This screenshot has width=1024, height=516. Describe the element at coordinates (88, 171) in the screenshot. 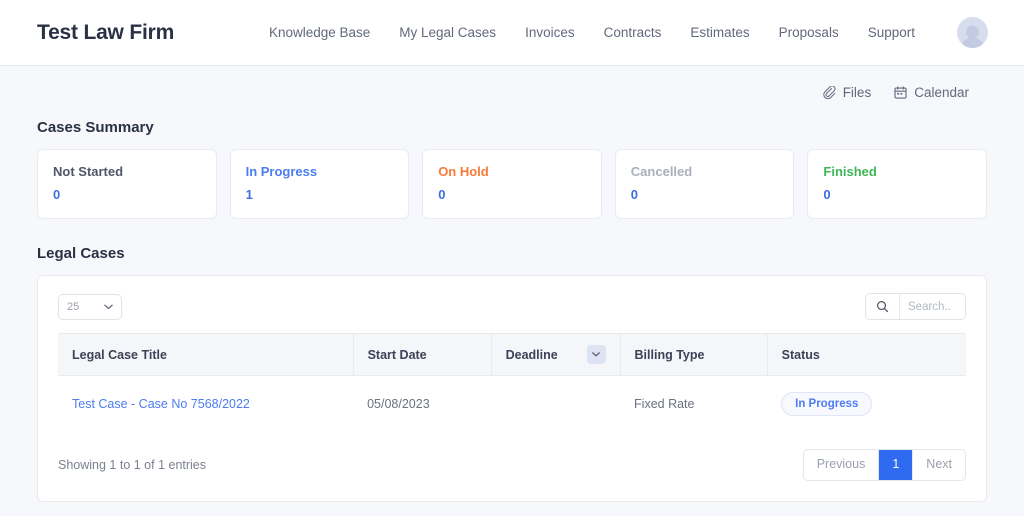

I see `summary-card-label: Not Started` at that location.